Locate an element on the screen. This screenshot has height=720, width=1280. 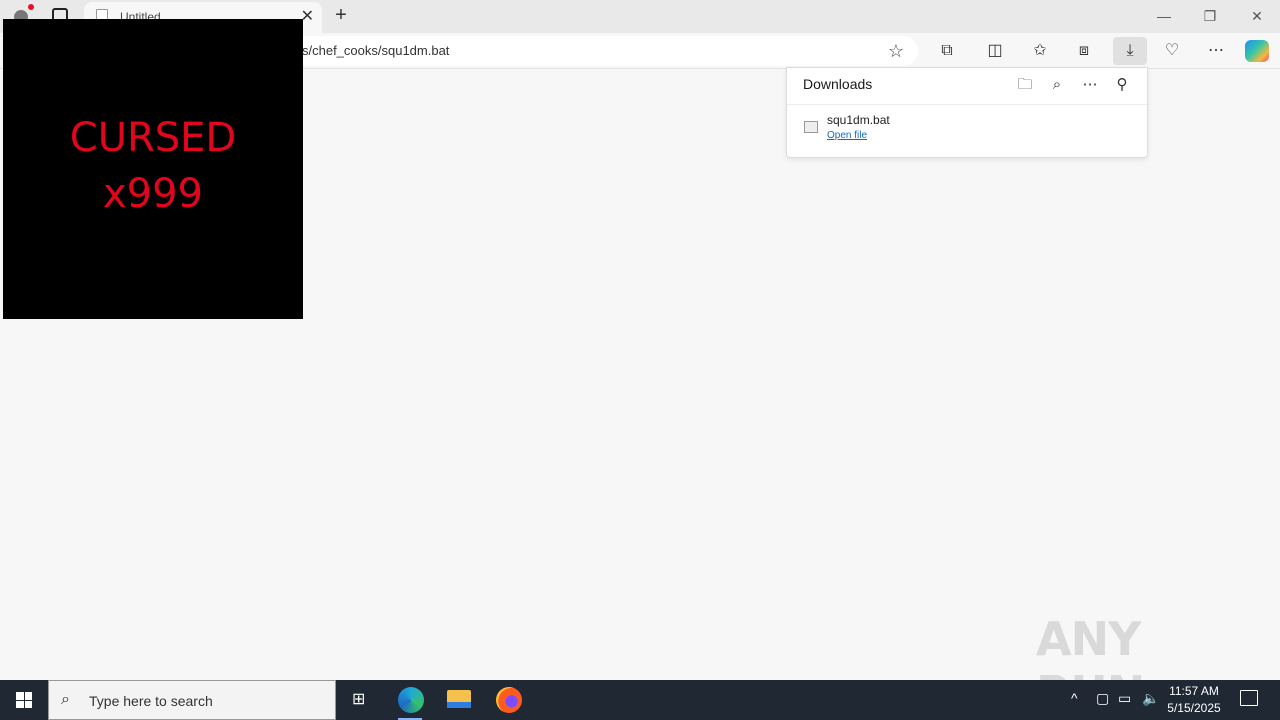
taskbar-search: ⌕ Type here to search is located at coordinates (192, 700).